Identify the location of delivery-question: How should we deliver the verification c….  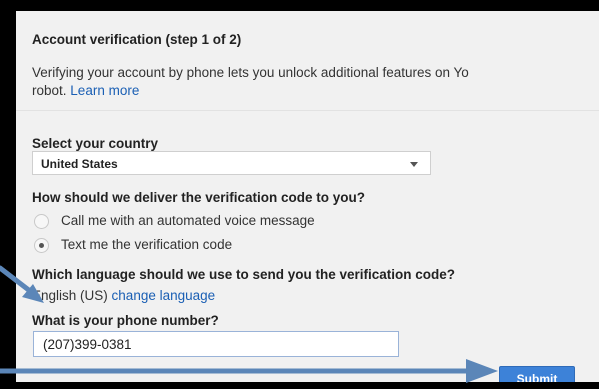
(199, 197).